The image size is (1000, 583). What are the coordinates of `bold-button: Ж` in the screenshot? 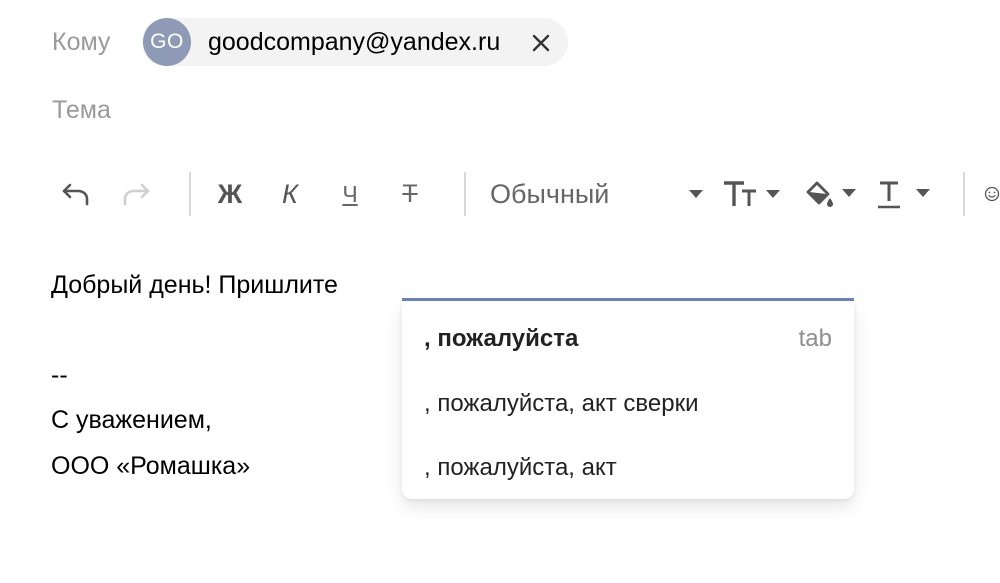 It's located at (230, 194).